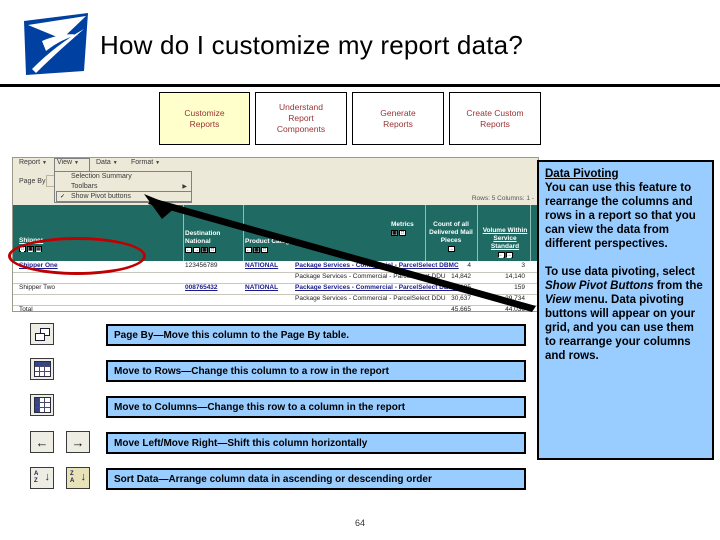  What do you see at coordinates (201, 265) in the screenshot?
I see `cell-id: 123456789` at bounding box center [201, 265].